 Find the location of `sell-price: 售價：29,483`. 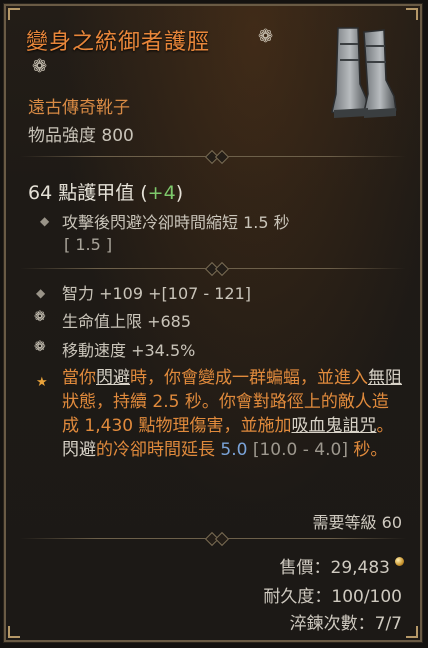

sell-price: 售價：29,483 is located at coordinates (334, 568).